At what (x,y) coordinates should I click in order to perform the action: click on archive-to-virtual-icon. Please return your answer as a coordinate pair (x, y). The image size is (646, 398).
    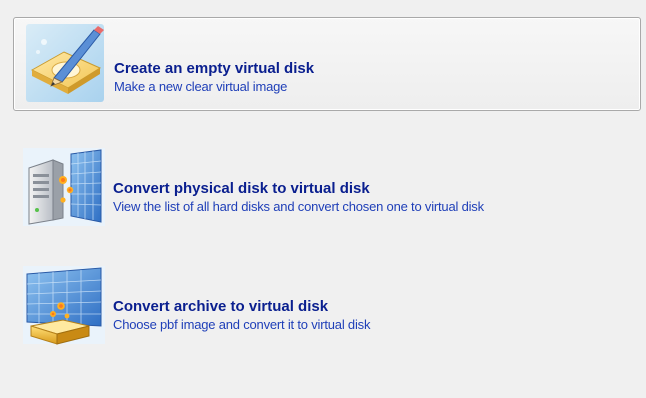
    Looking at the image, I should click on (64, 305).